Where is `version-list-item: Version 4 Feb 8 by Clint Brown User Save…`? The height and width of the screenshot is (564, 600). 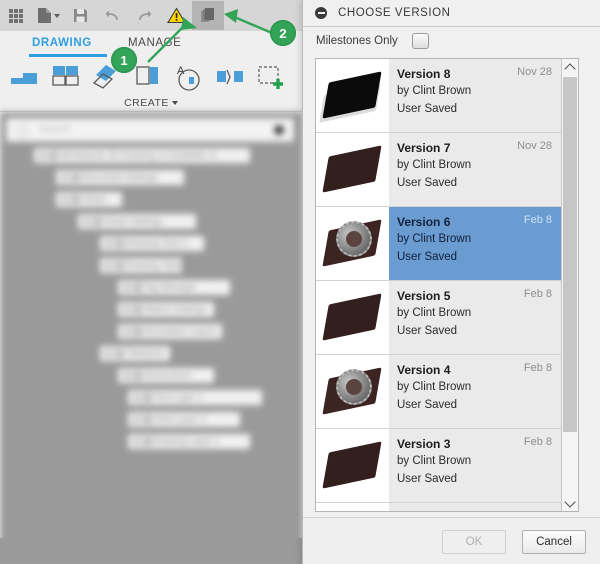 version-list-item: Version 4 Feb 8 by Clint Brown User Save… is located at coordinates (438, 392).